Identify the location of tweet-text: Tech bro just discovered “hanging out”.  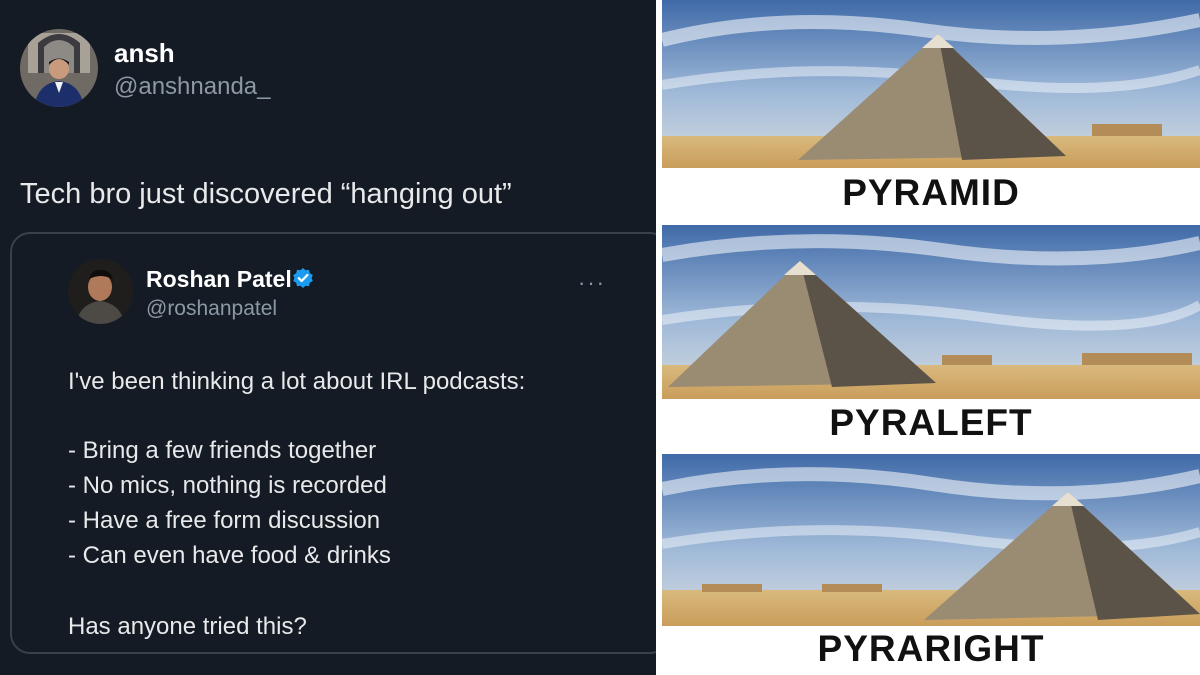
(266, 194).